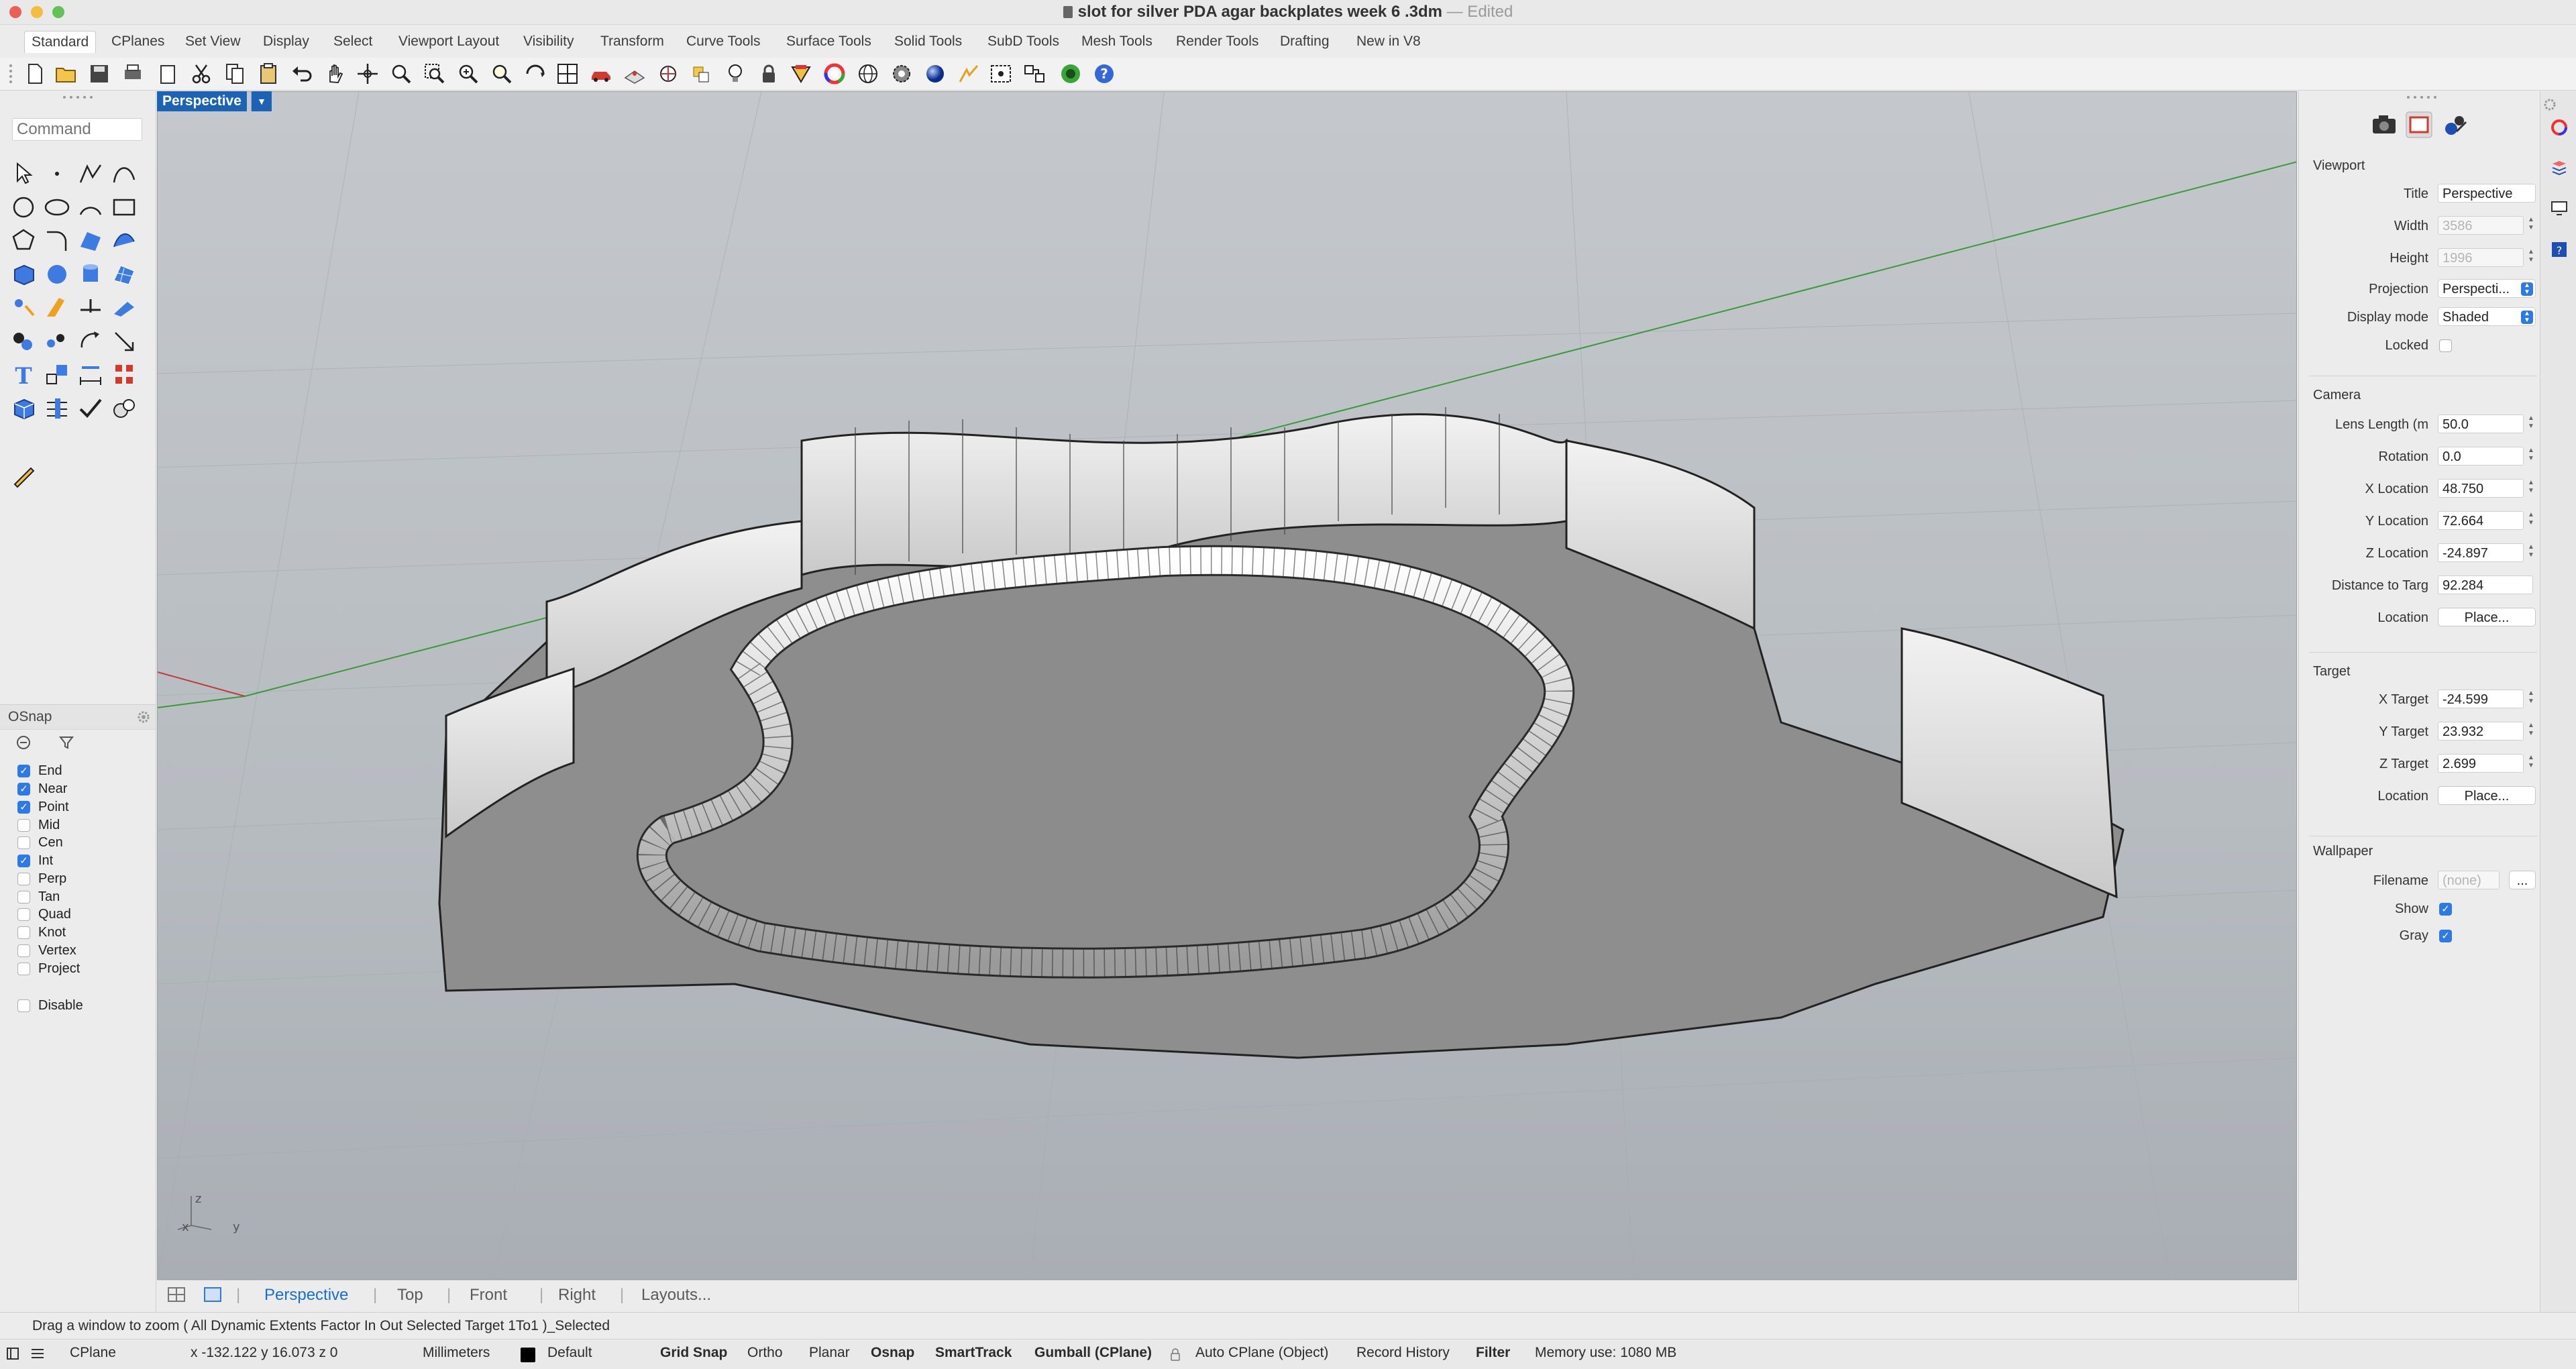  What do you see at coordinates (829, 1353) in the screenshot?
I see `planar-toggle: Planar` at bounding box center [829, 1353].